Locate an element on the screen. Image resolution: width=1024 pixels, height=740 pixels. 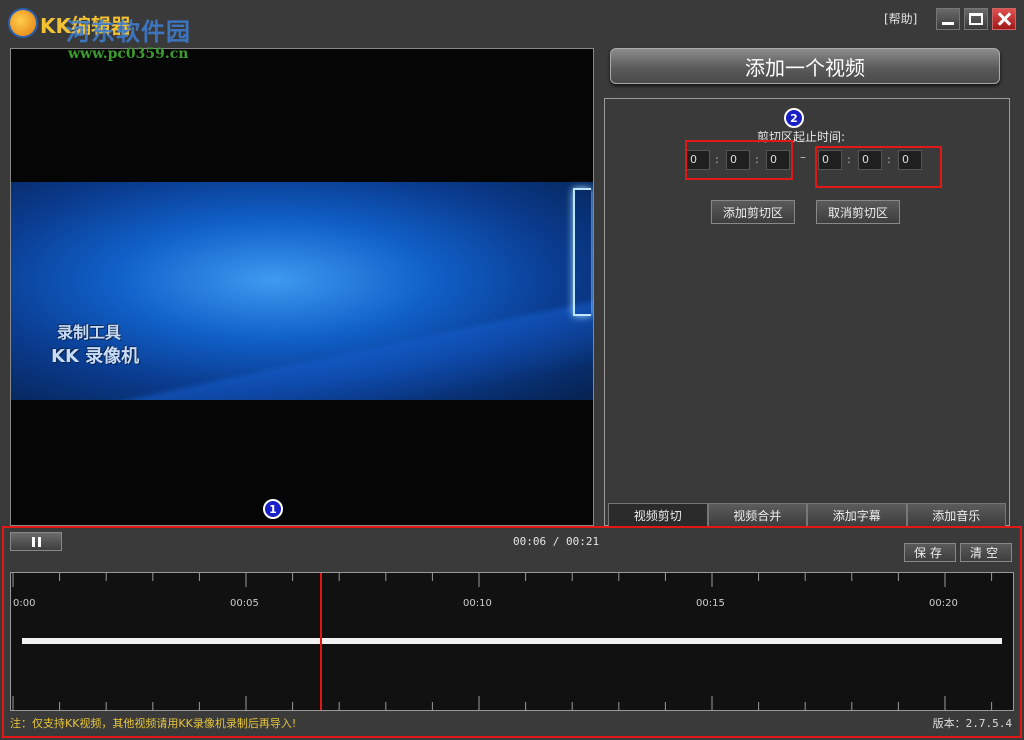
timeline-label: 00:20 is located at coordinates (943, 603).